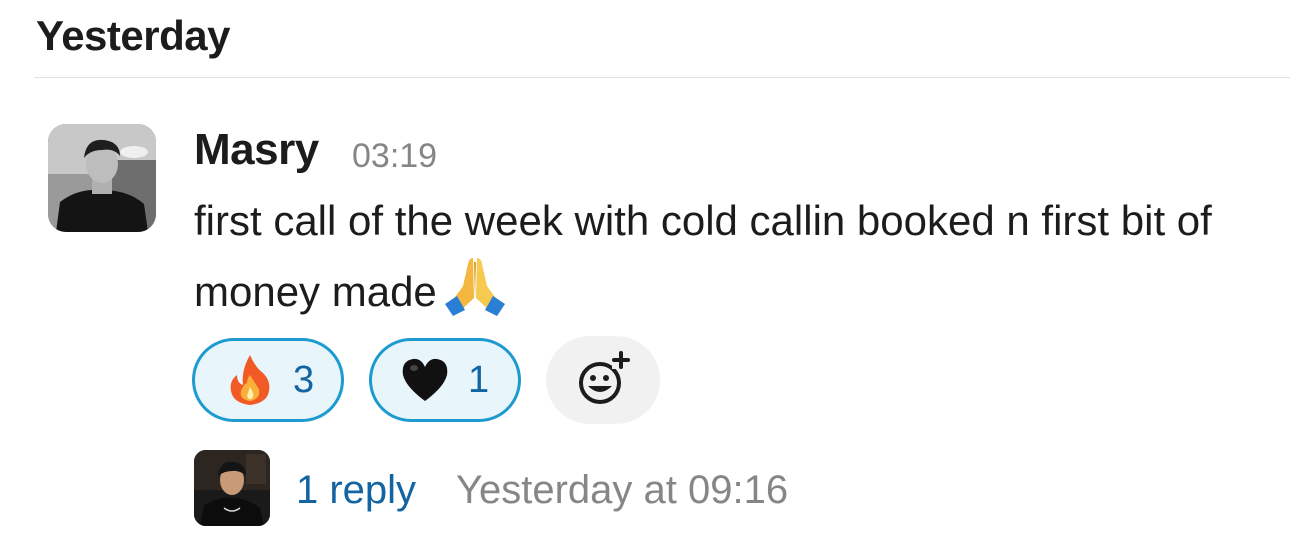 The image size is (1290, 548). What do you see at coordinates (232, 488) in the screenshot?
I see `reply-author-avatar` at bounding box center [232, 488].